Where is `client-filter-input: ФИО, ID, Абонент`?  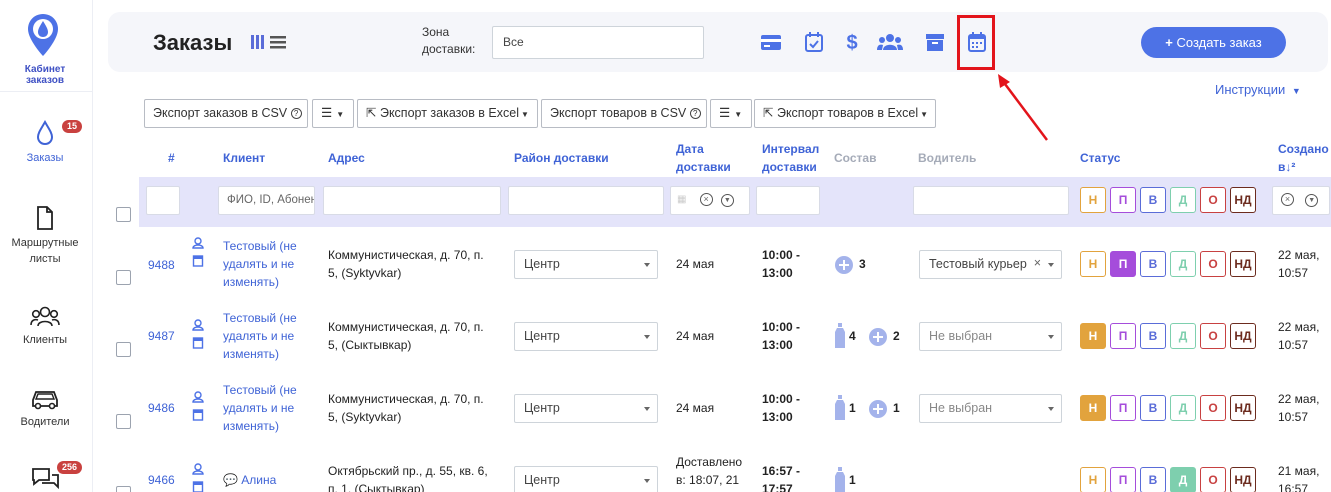 client-filter-input: ФИО, ID, Абонент is located at coordinates (266, 200).